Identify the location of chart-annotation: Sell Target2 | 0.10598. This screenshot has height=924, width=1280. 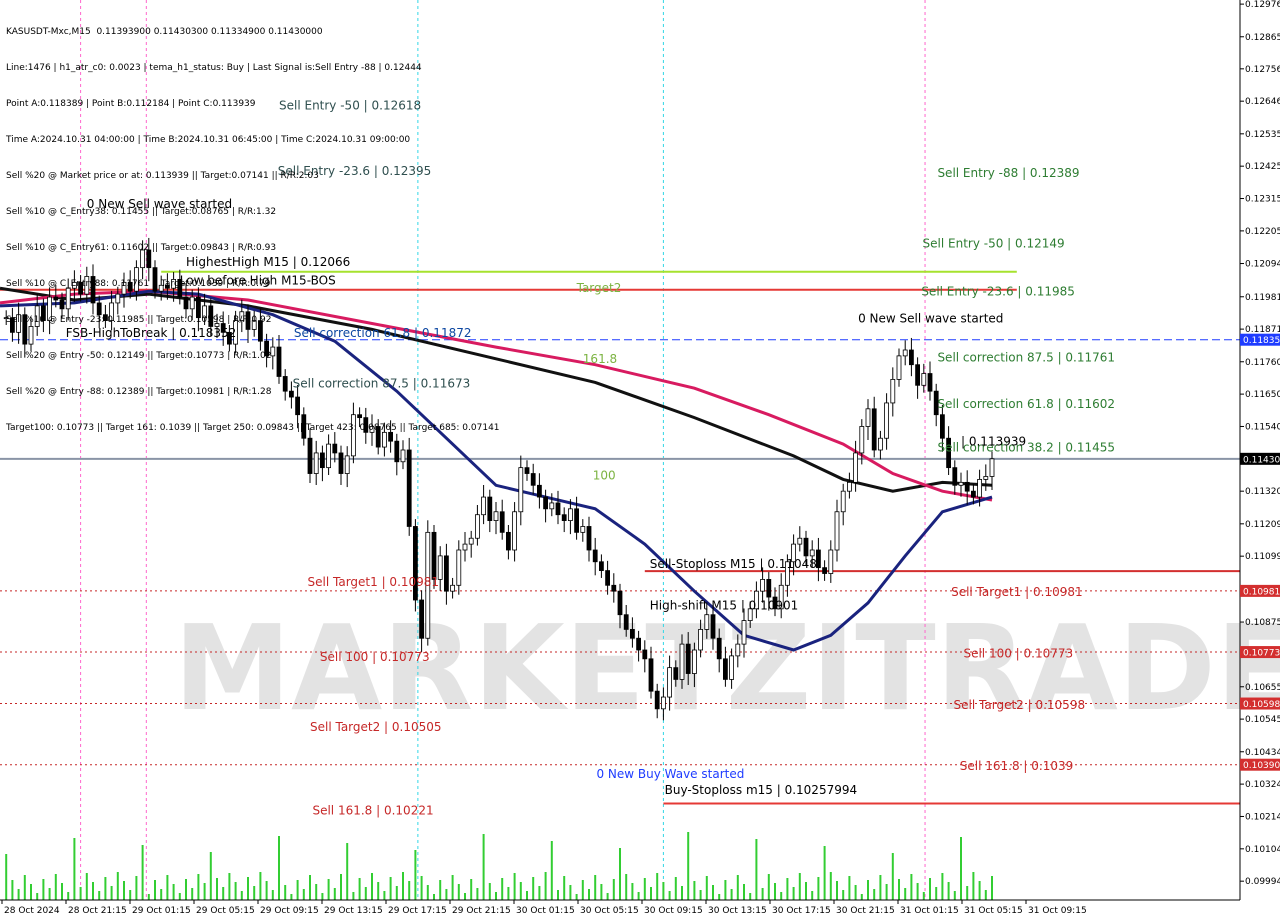
(1020, 705).